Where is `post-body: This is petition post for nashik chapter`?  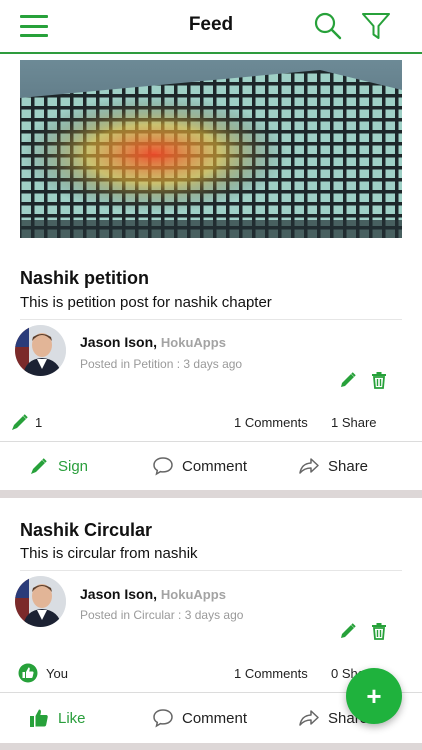 post-body: This is petition post for nashik chapter is located at coordinates (146, 302).